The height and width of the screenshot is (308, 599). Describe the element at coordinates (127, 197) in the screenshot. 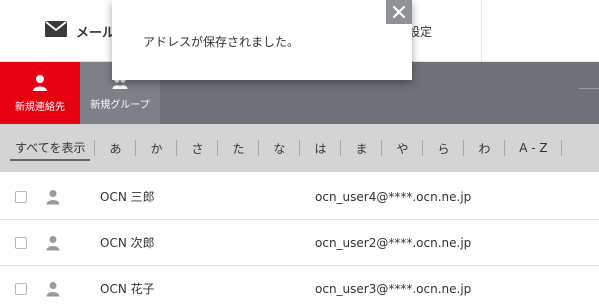

I see `contact-name: OCN 三郎` at that location.